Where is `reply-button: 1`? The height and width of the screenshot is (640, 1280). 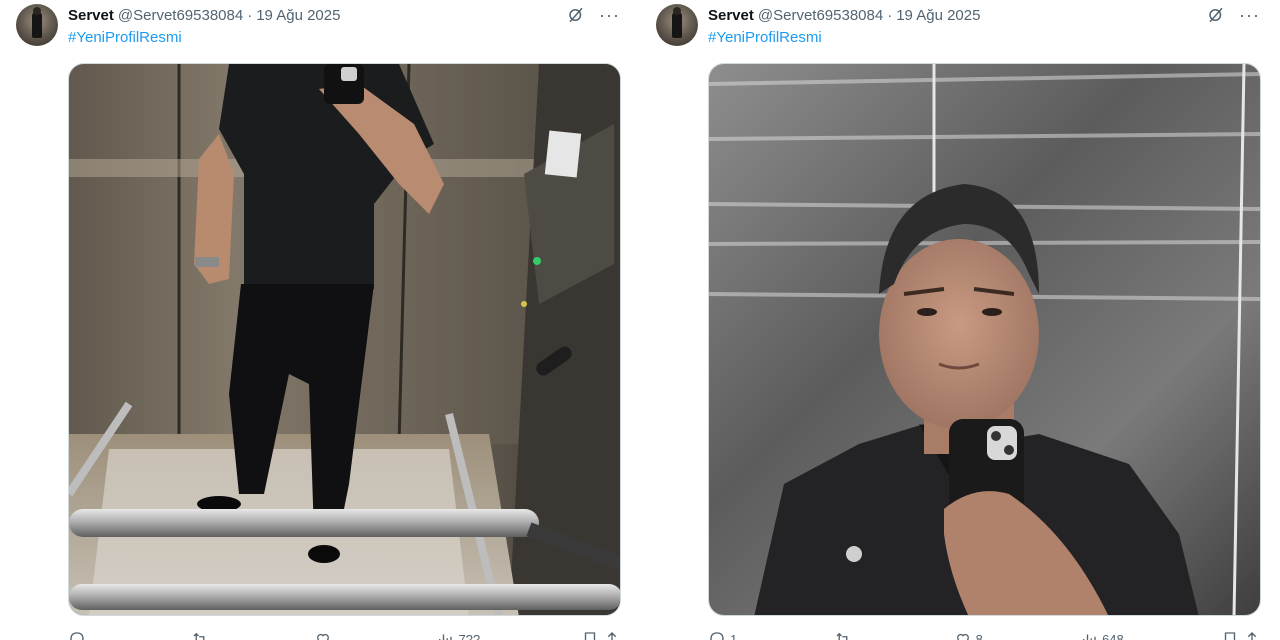
reply-button: 1 is located at coordinates (722, 635).